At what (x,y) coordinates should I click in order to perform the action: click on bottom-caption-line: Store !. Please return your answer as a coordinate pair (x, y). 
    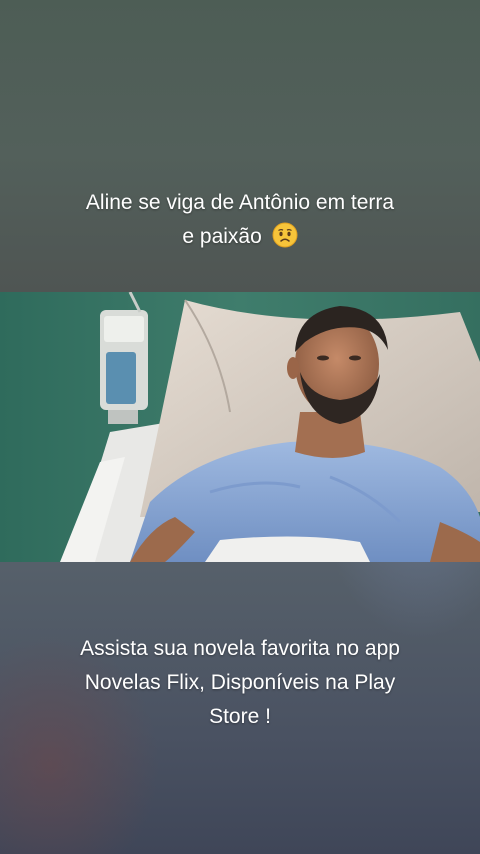
    Looking at the image, I should click on (240, 716).